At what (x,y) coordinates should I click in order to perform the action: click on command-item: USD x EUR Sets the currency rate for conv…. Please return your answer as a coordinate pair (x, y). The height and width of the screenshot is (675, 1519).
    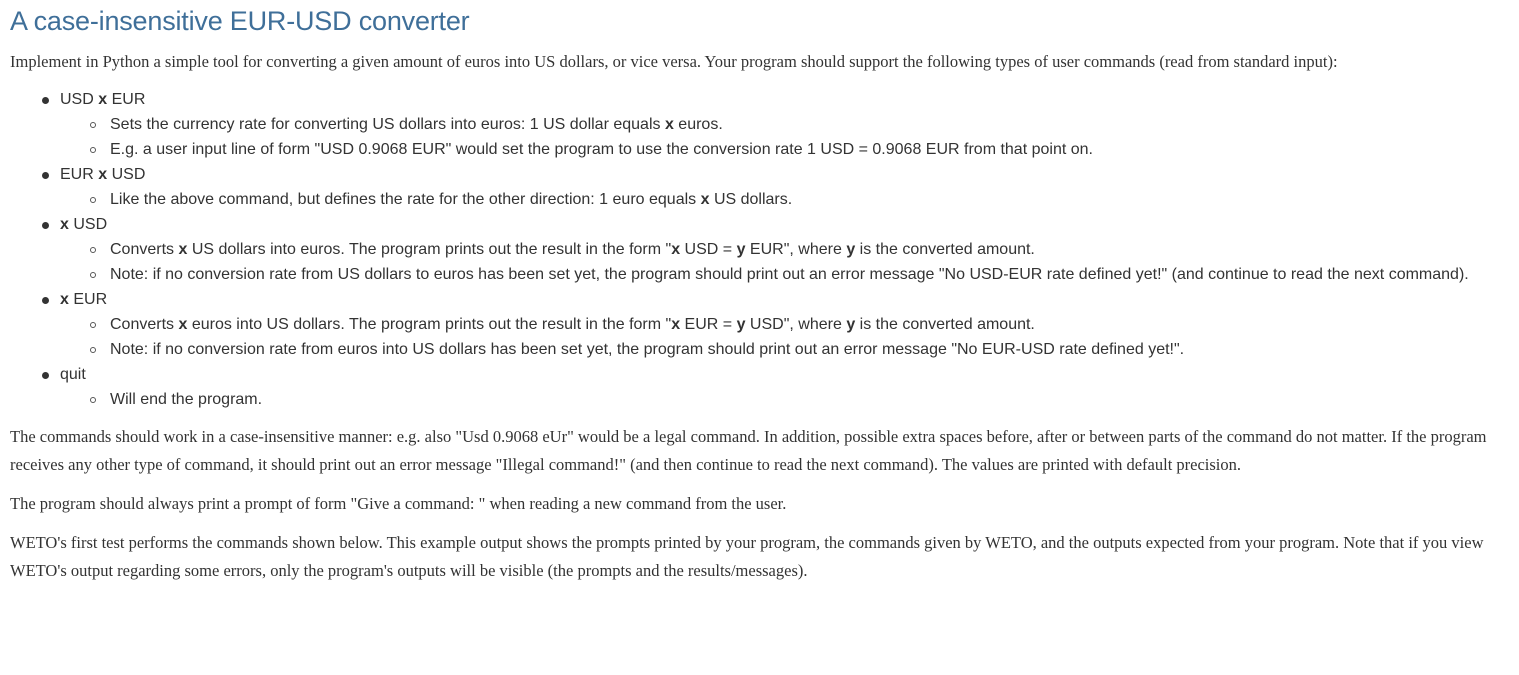
    Looking at the image, I should click on (760, 124).